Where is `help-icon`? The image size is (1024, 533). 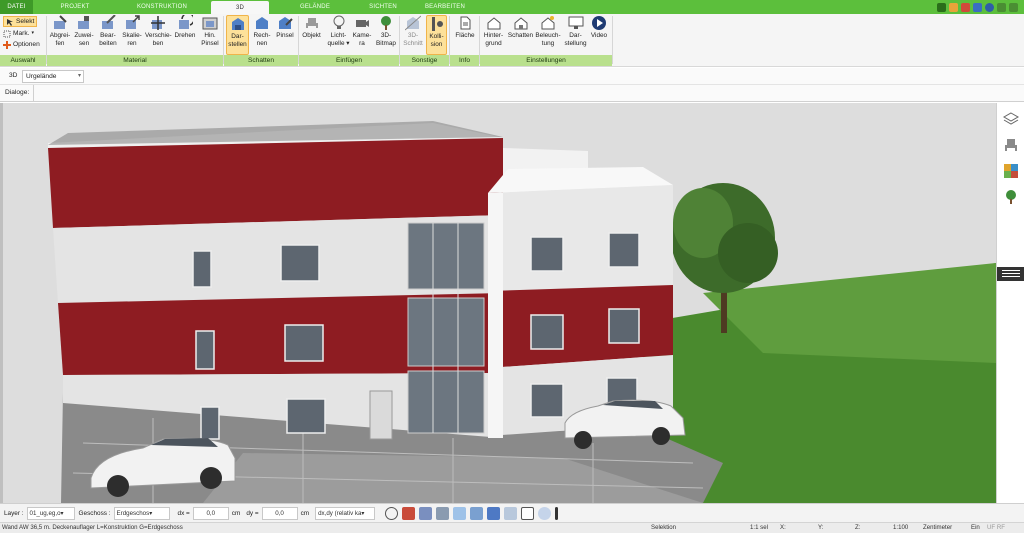 help-icon is located at coordinates (989, 7).